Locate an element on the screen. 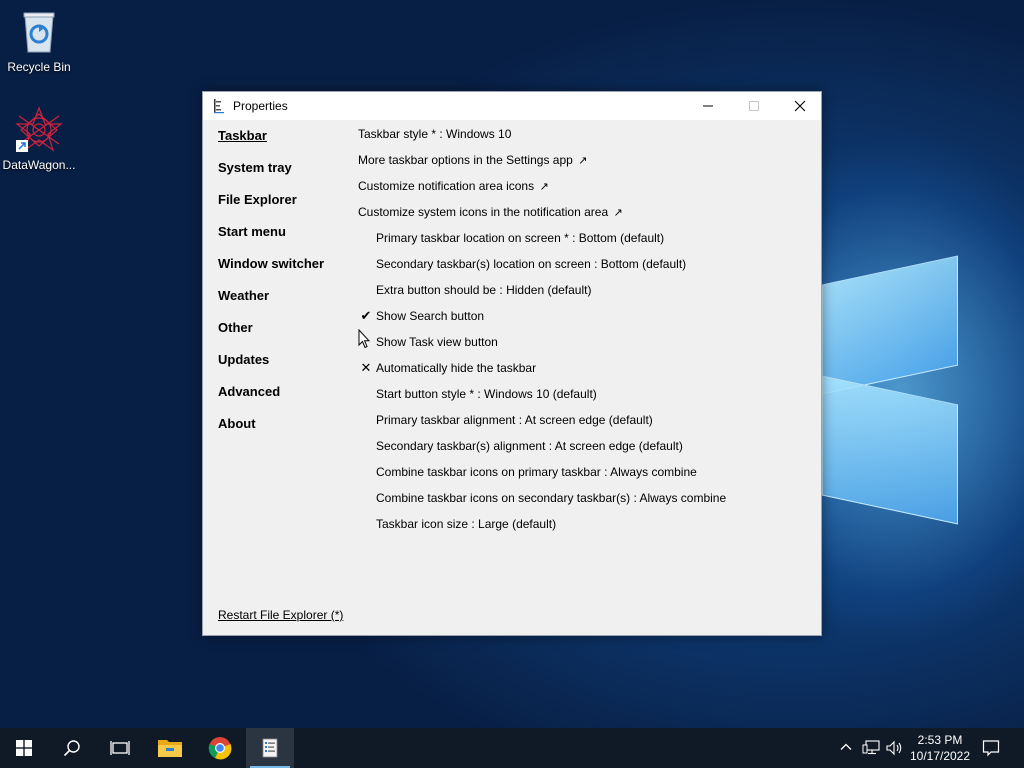 The width and height of the screenshot is (1024, 768). volume-tray-button is located at coordinates (894, 748).